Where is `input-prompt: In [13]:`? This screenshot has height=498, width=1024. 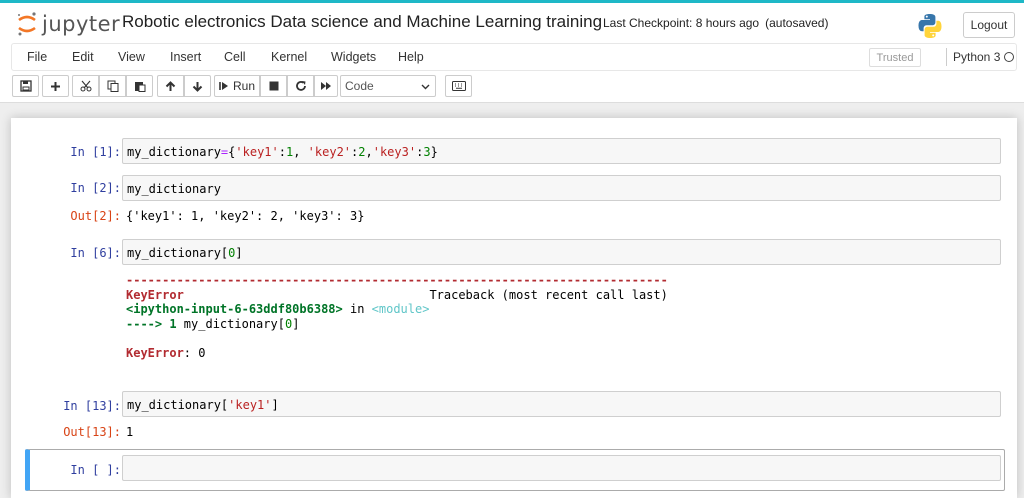 input-prompt: In [13]: is located at coordinates (92, 406).